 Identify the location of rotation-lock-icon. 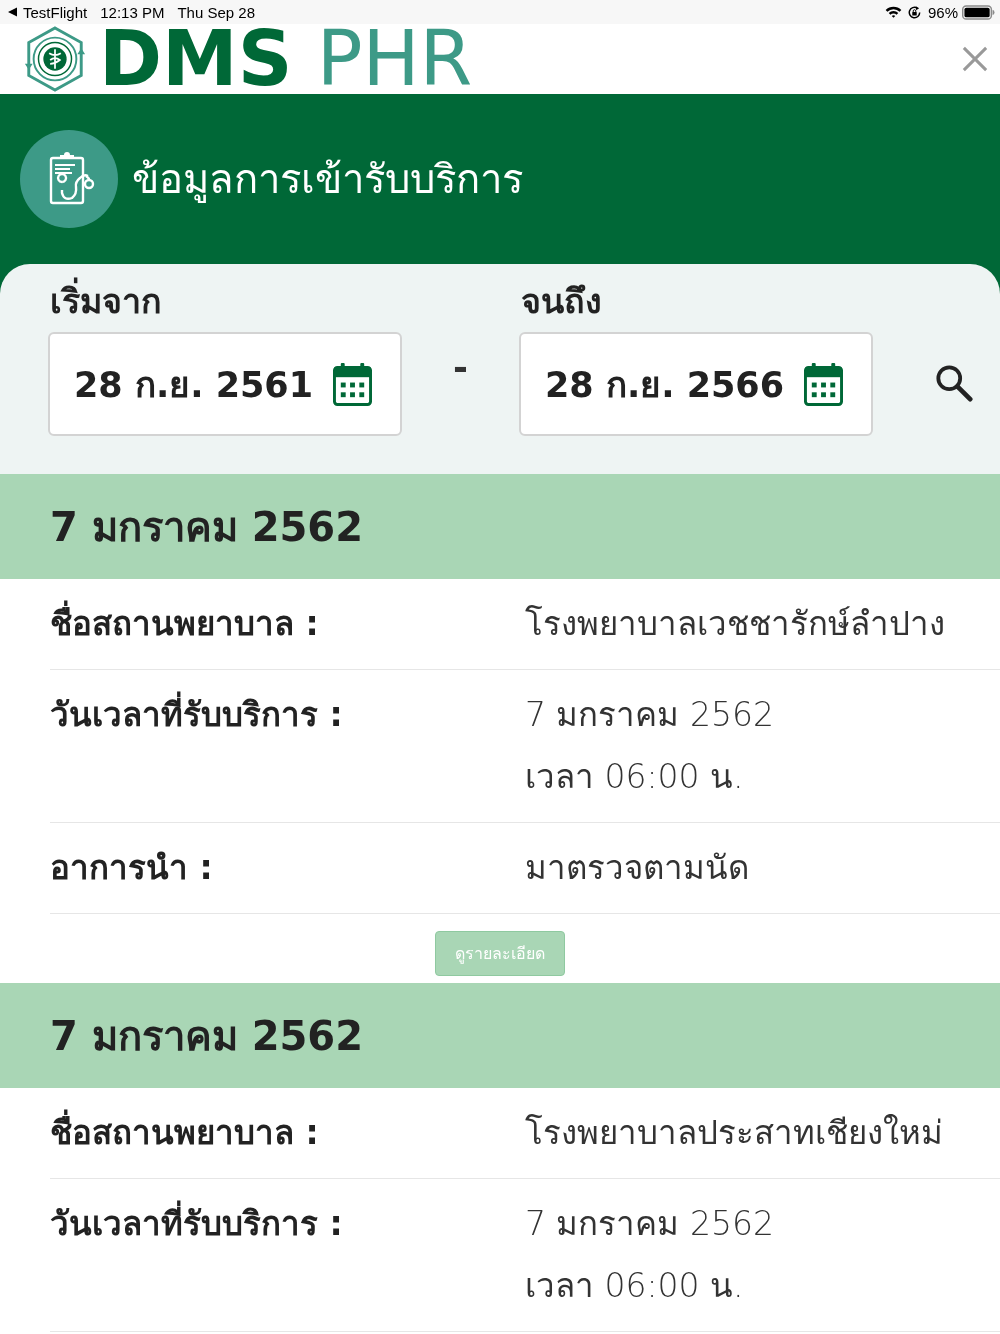
(914, 12).